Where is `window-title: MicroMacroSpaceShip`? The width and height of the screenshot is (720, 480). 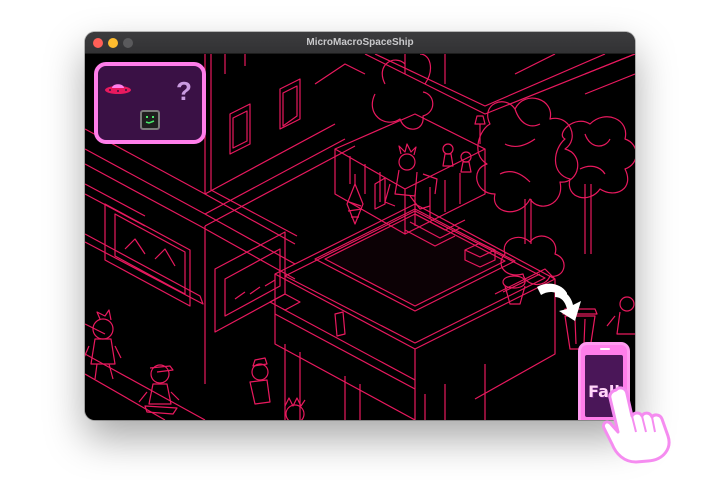 window-title: MicroMacroSpaceShip is located at coordinates (360, 42).